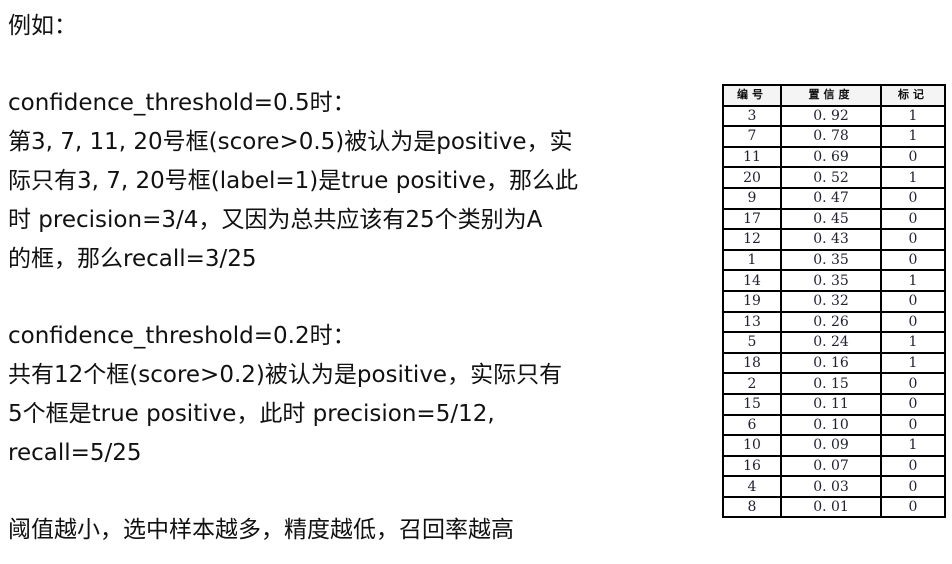 This screenshot has height=564, width=952. What do you see at coordinates (752, 404) in the screenshot?
I see `cell-id: 15` at bounding box center [752, 404].